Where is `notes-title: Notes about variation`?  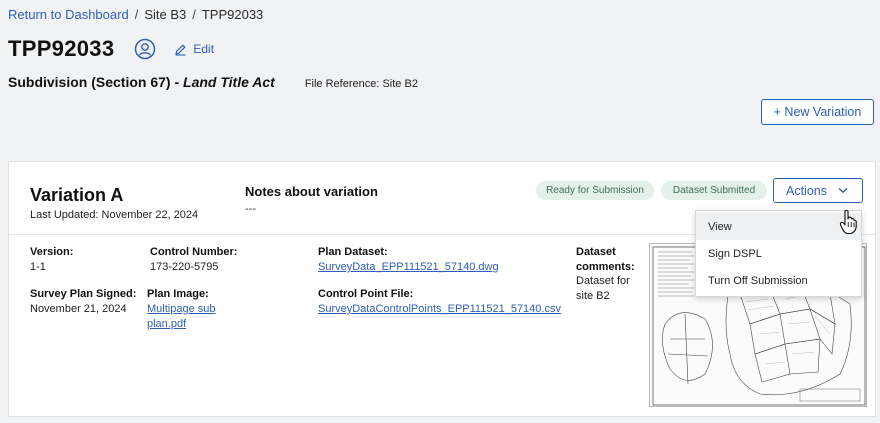 notes-title: Notes about variation is located at coordinates (311, 191).